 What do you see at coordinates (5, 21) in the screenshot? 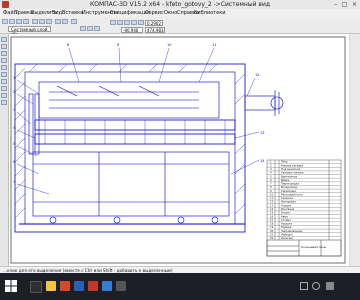
I see `new-file-icon` at bounding box center [5, 21].